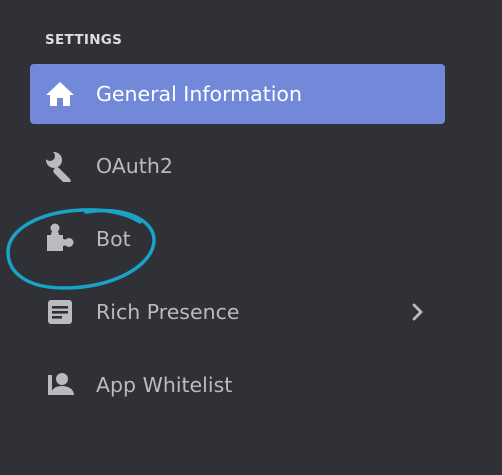 This screenshot has height=475, width=502. I want to click on puzzle-piece-icon, so click(60, 239).